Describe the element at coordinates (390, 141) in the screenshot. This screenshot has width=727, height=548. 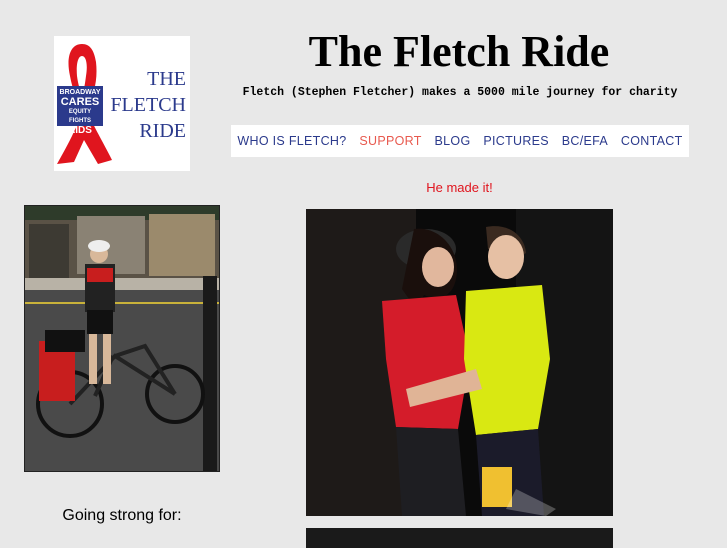
I see `nav-item-support: SUPPORT` at that location.